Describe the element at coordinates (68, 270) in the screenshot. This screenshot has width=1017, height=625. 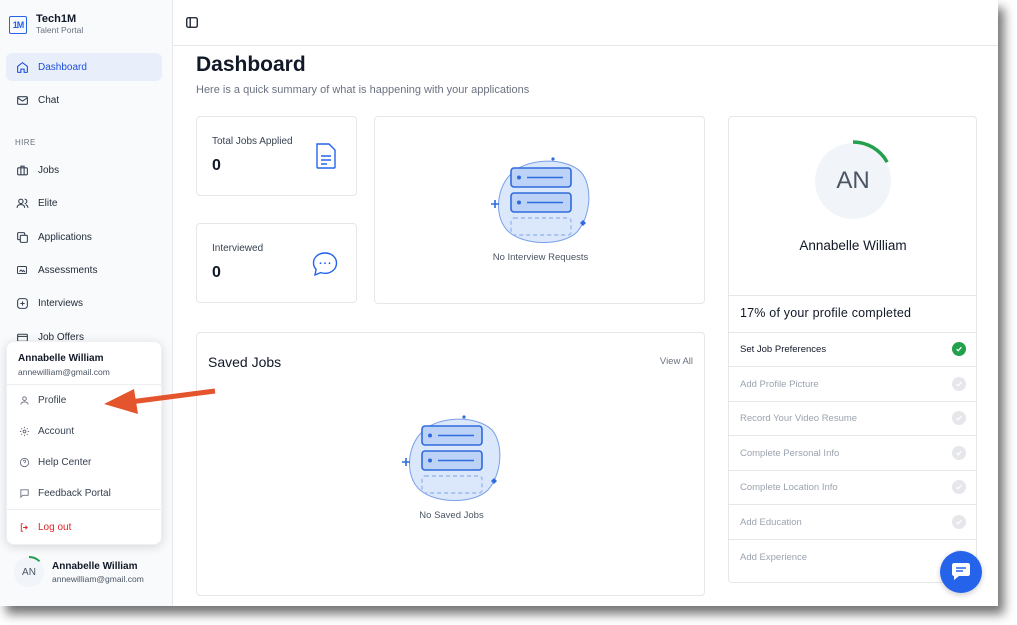
I see `sidebar-item-label: Assessments` at that location.